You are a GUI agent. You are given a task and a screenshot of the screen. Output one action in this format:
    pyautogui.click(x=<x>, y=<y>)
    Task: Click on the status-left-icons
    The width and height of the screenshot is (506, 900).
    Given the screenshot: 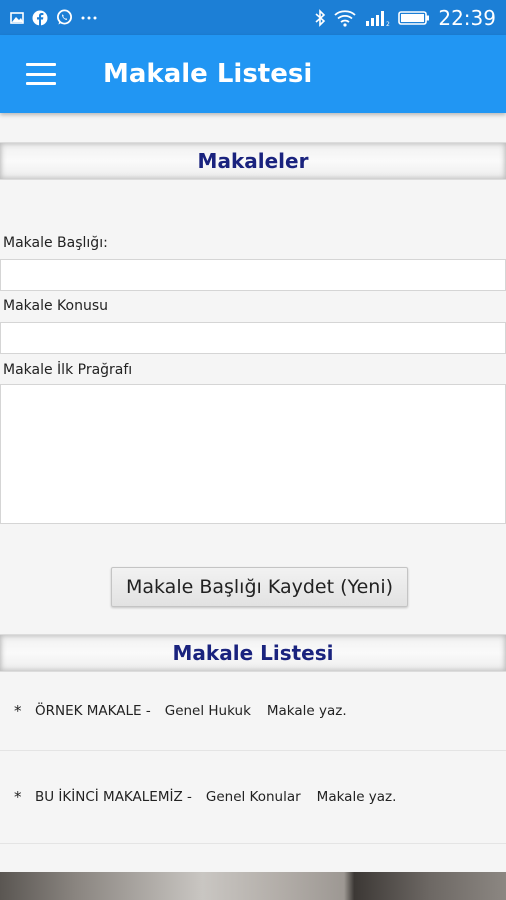 What is the action you would take?
    pyautogui.click(x=53, y=17)
    